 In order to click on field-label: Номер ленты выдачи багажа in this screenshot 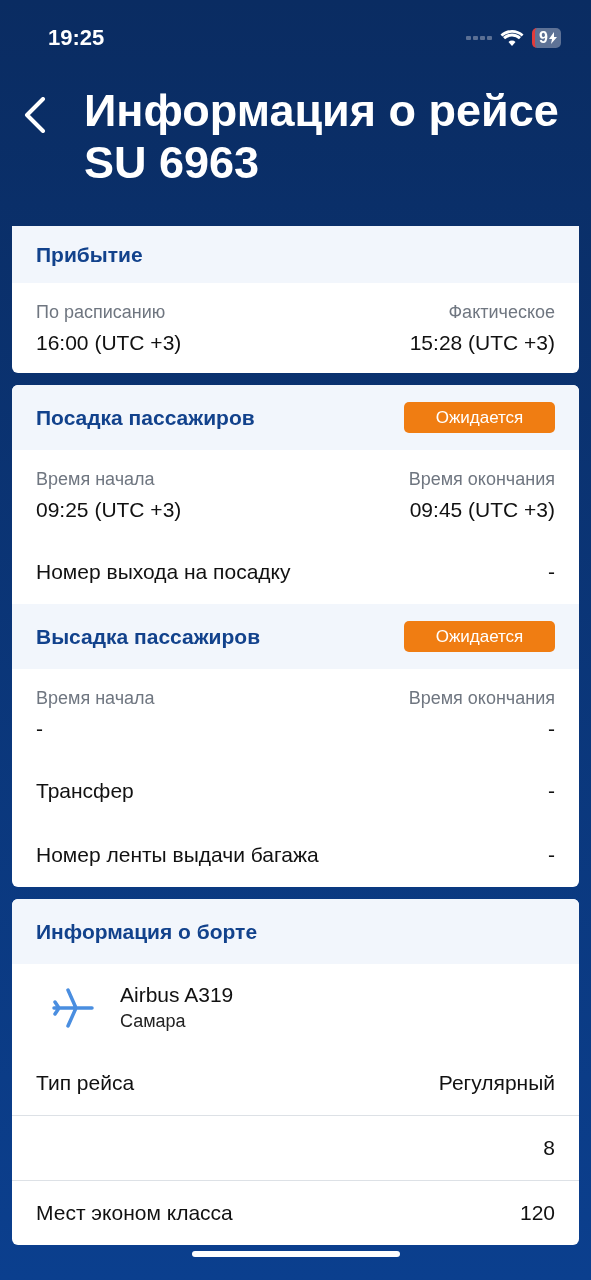, I will do `click(177, 855)`.